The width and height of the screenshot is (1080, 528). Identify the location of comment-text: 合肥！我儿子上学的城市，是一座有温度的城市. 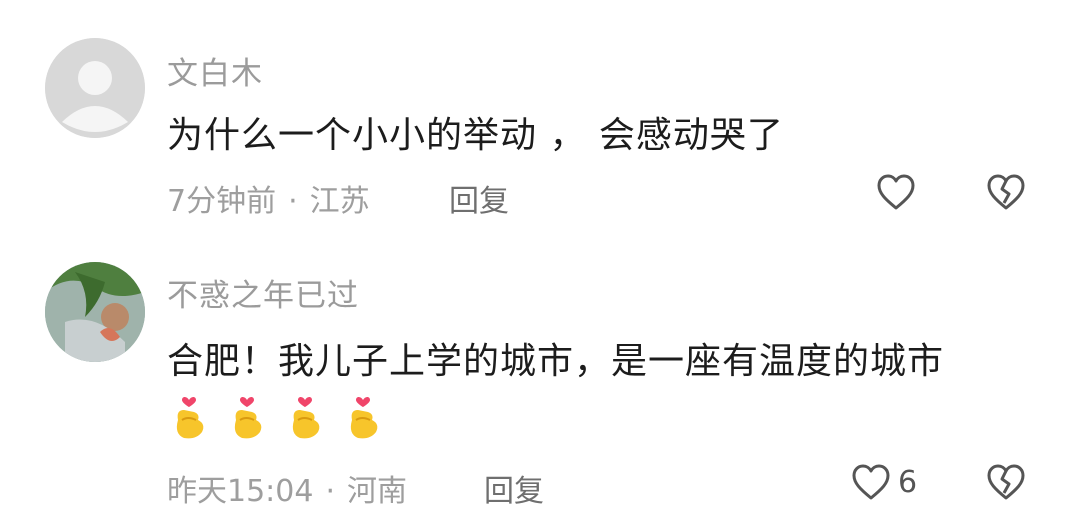
(556, 361).